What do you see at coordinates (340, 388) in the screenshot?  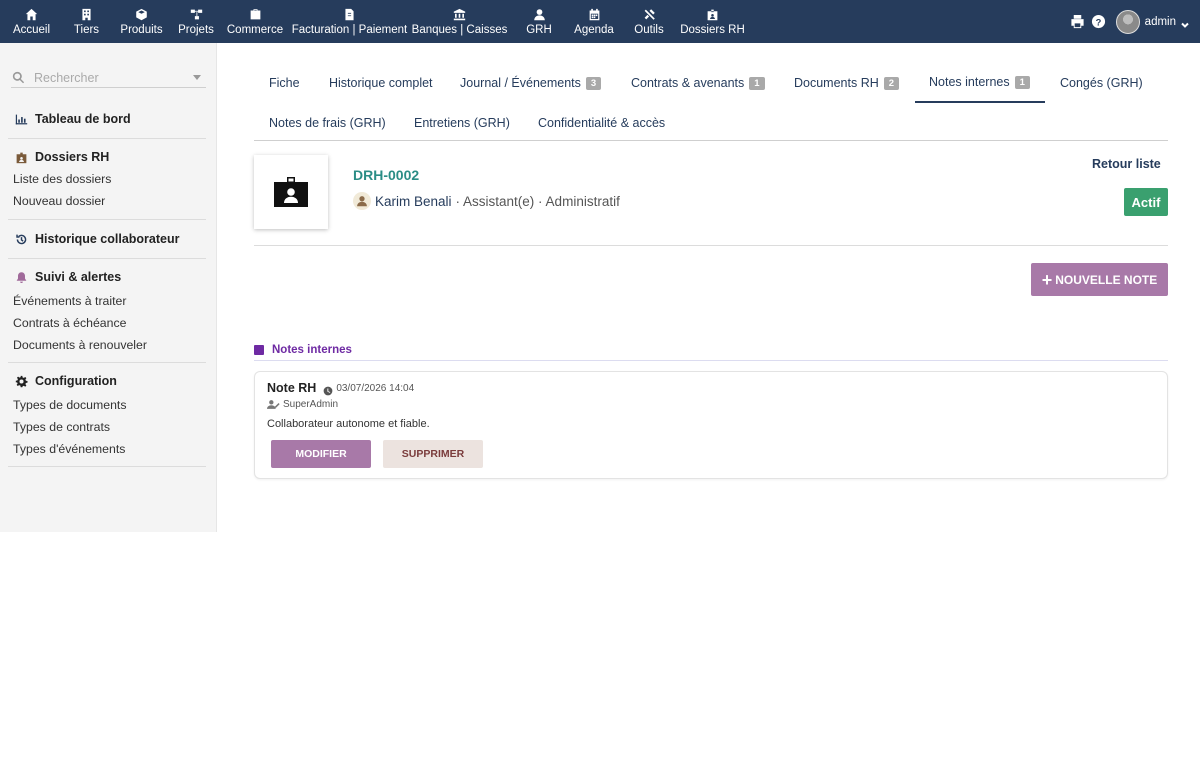 I see `note-header: Note RH 03/07/2026 14:04` at bounding box center [340, 388].